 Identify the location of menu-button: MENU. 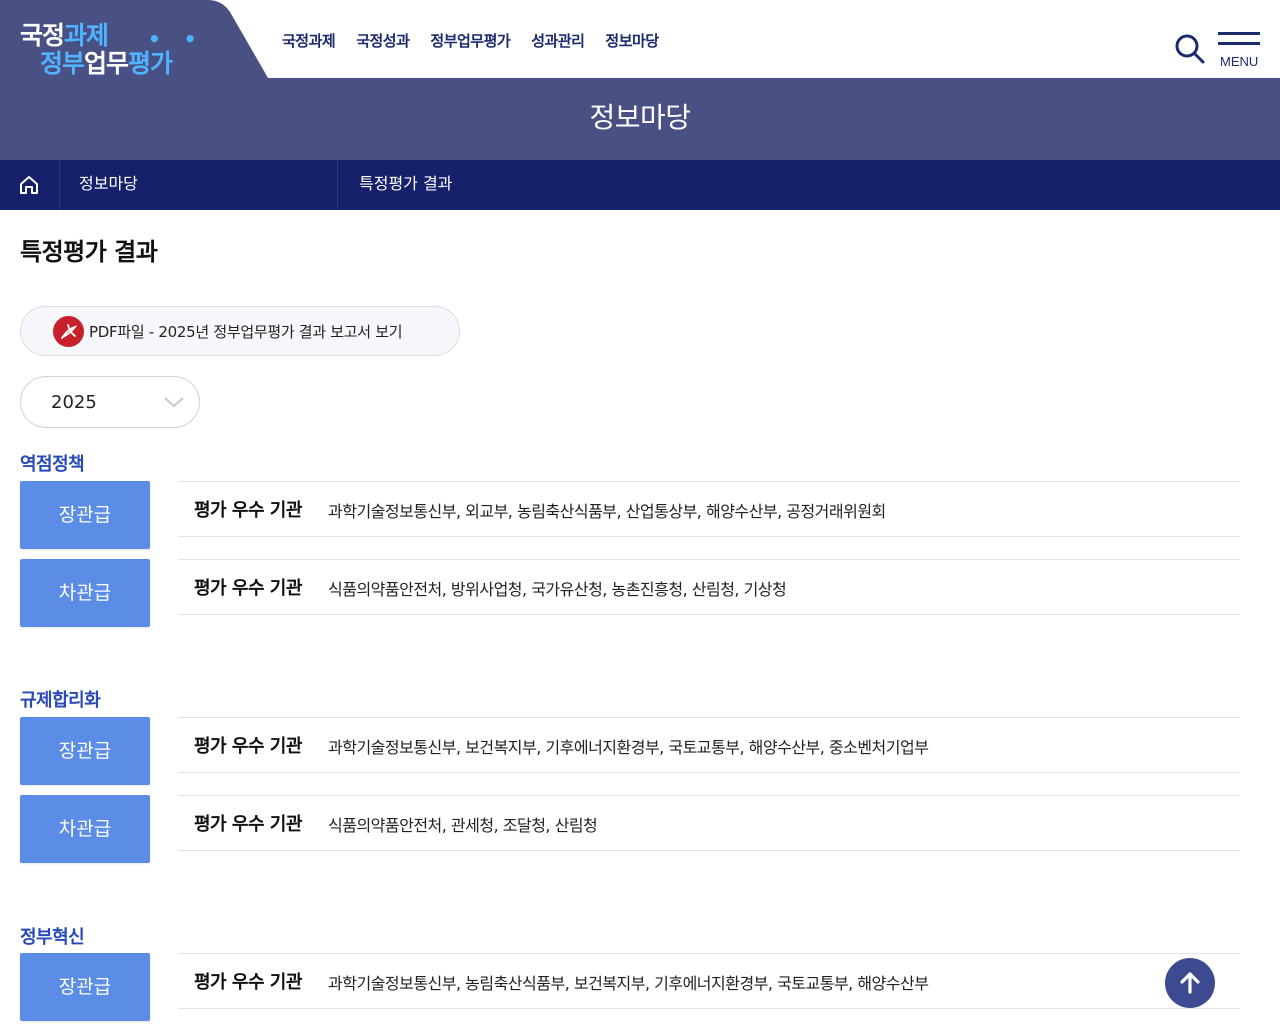
(1240, 52).